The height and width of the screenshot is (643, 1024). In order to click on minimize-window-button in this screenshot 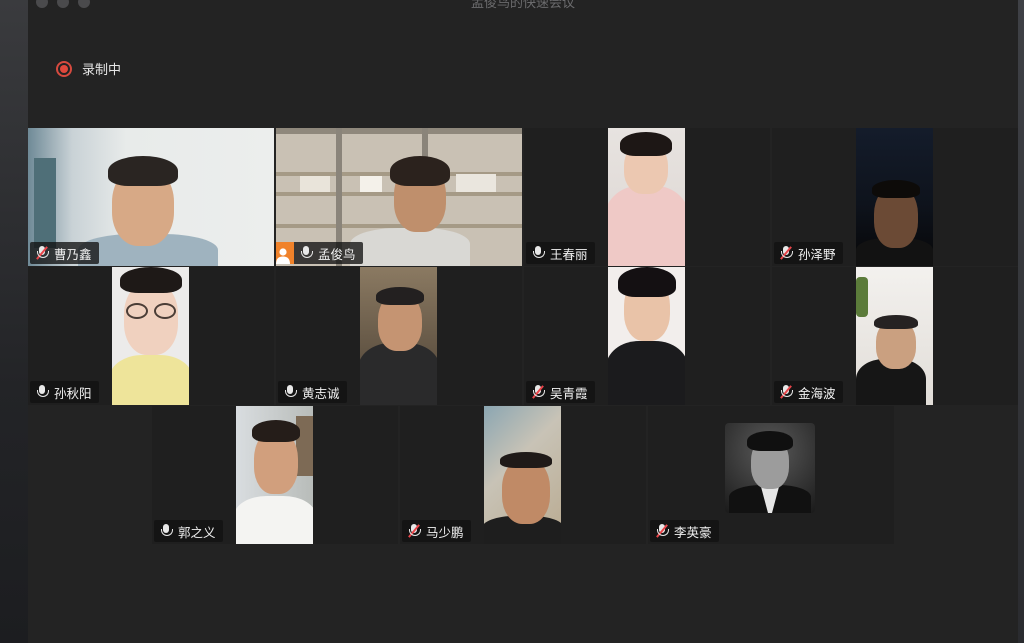, I will do `click(63, 4)`.